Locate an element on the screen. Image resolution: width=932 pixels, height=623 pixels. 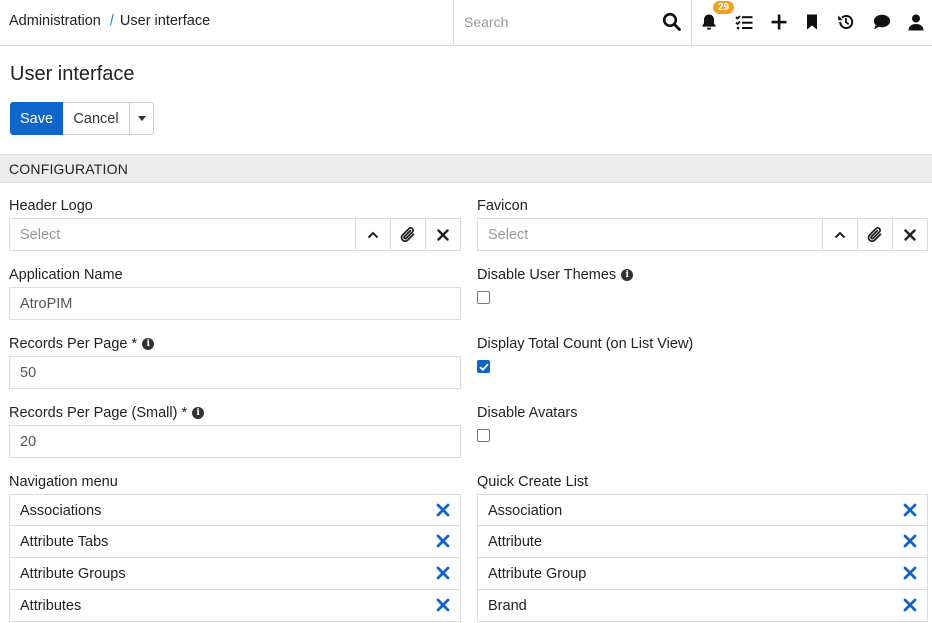
list-item-label: Associations is located at coordinates (61, 511).